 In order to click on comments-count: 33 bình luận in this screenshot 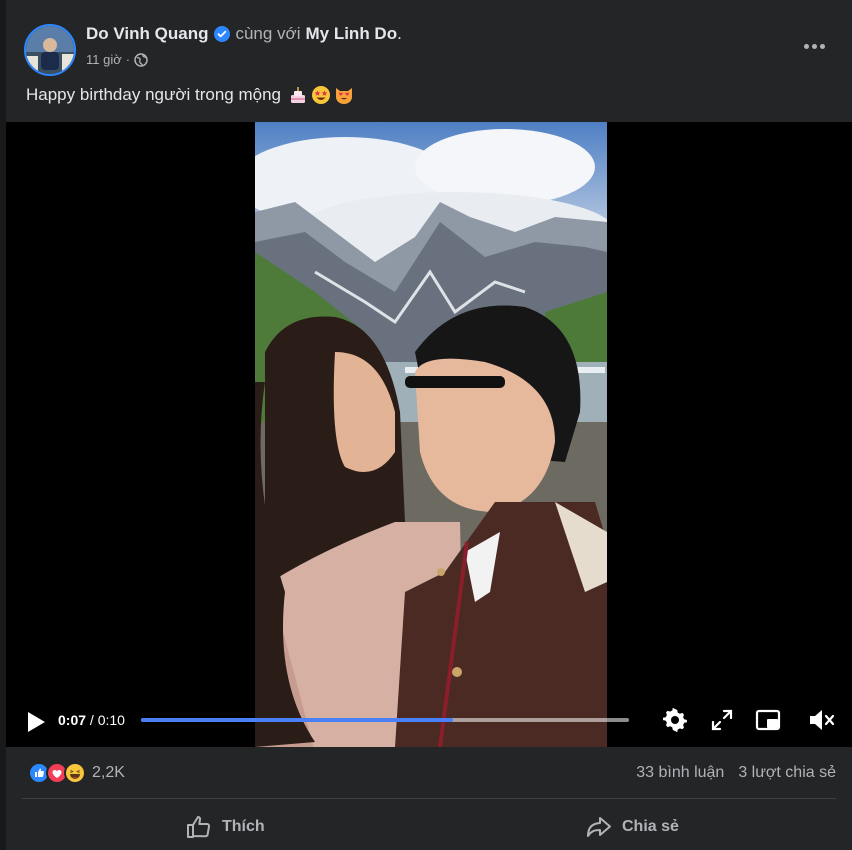, I will do `click(680, 773)`.